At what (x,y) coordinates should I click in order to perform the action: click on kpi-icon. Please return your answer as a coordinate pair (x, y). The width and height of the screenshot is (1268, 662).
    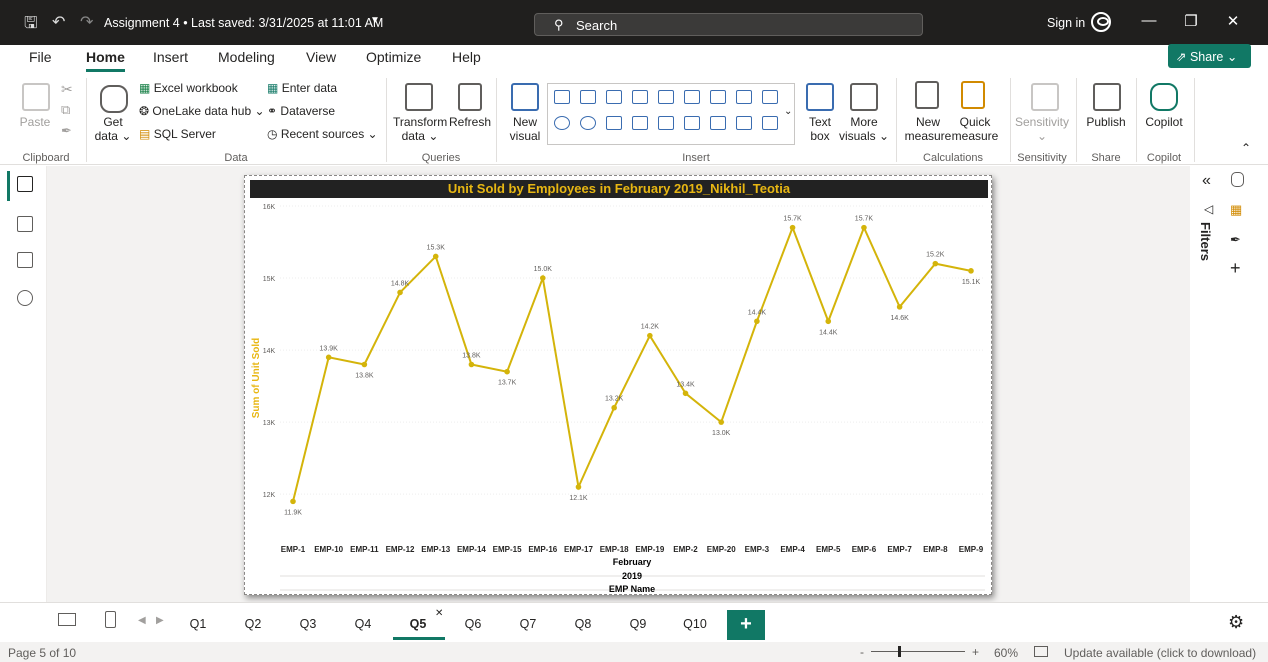
    Looking at the image, I should click on (718, 123).